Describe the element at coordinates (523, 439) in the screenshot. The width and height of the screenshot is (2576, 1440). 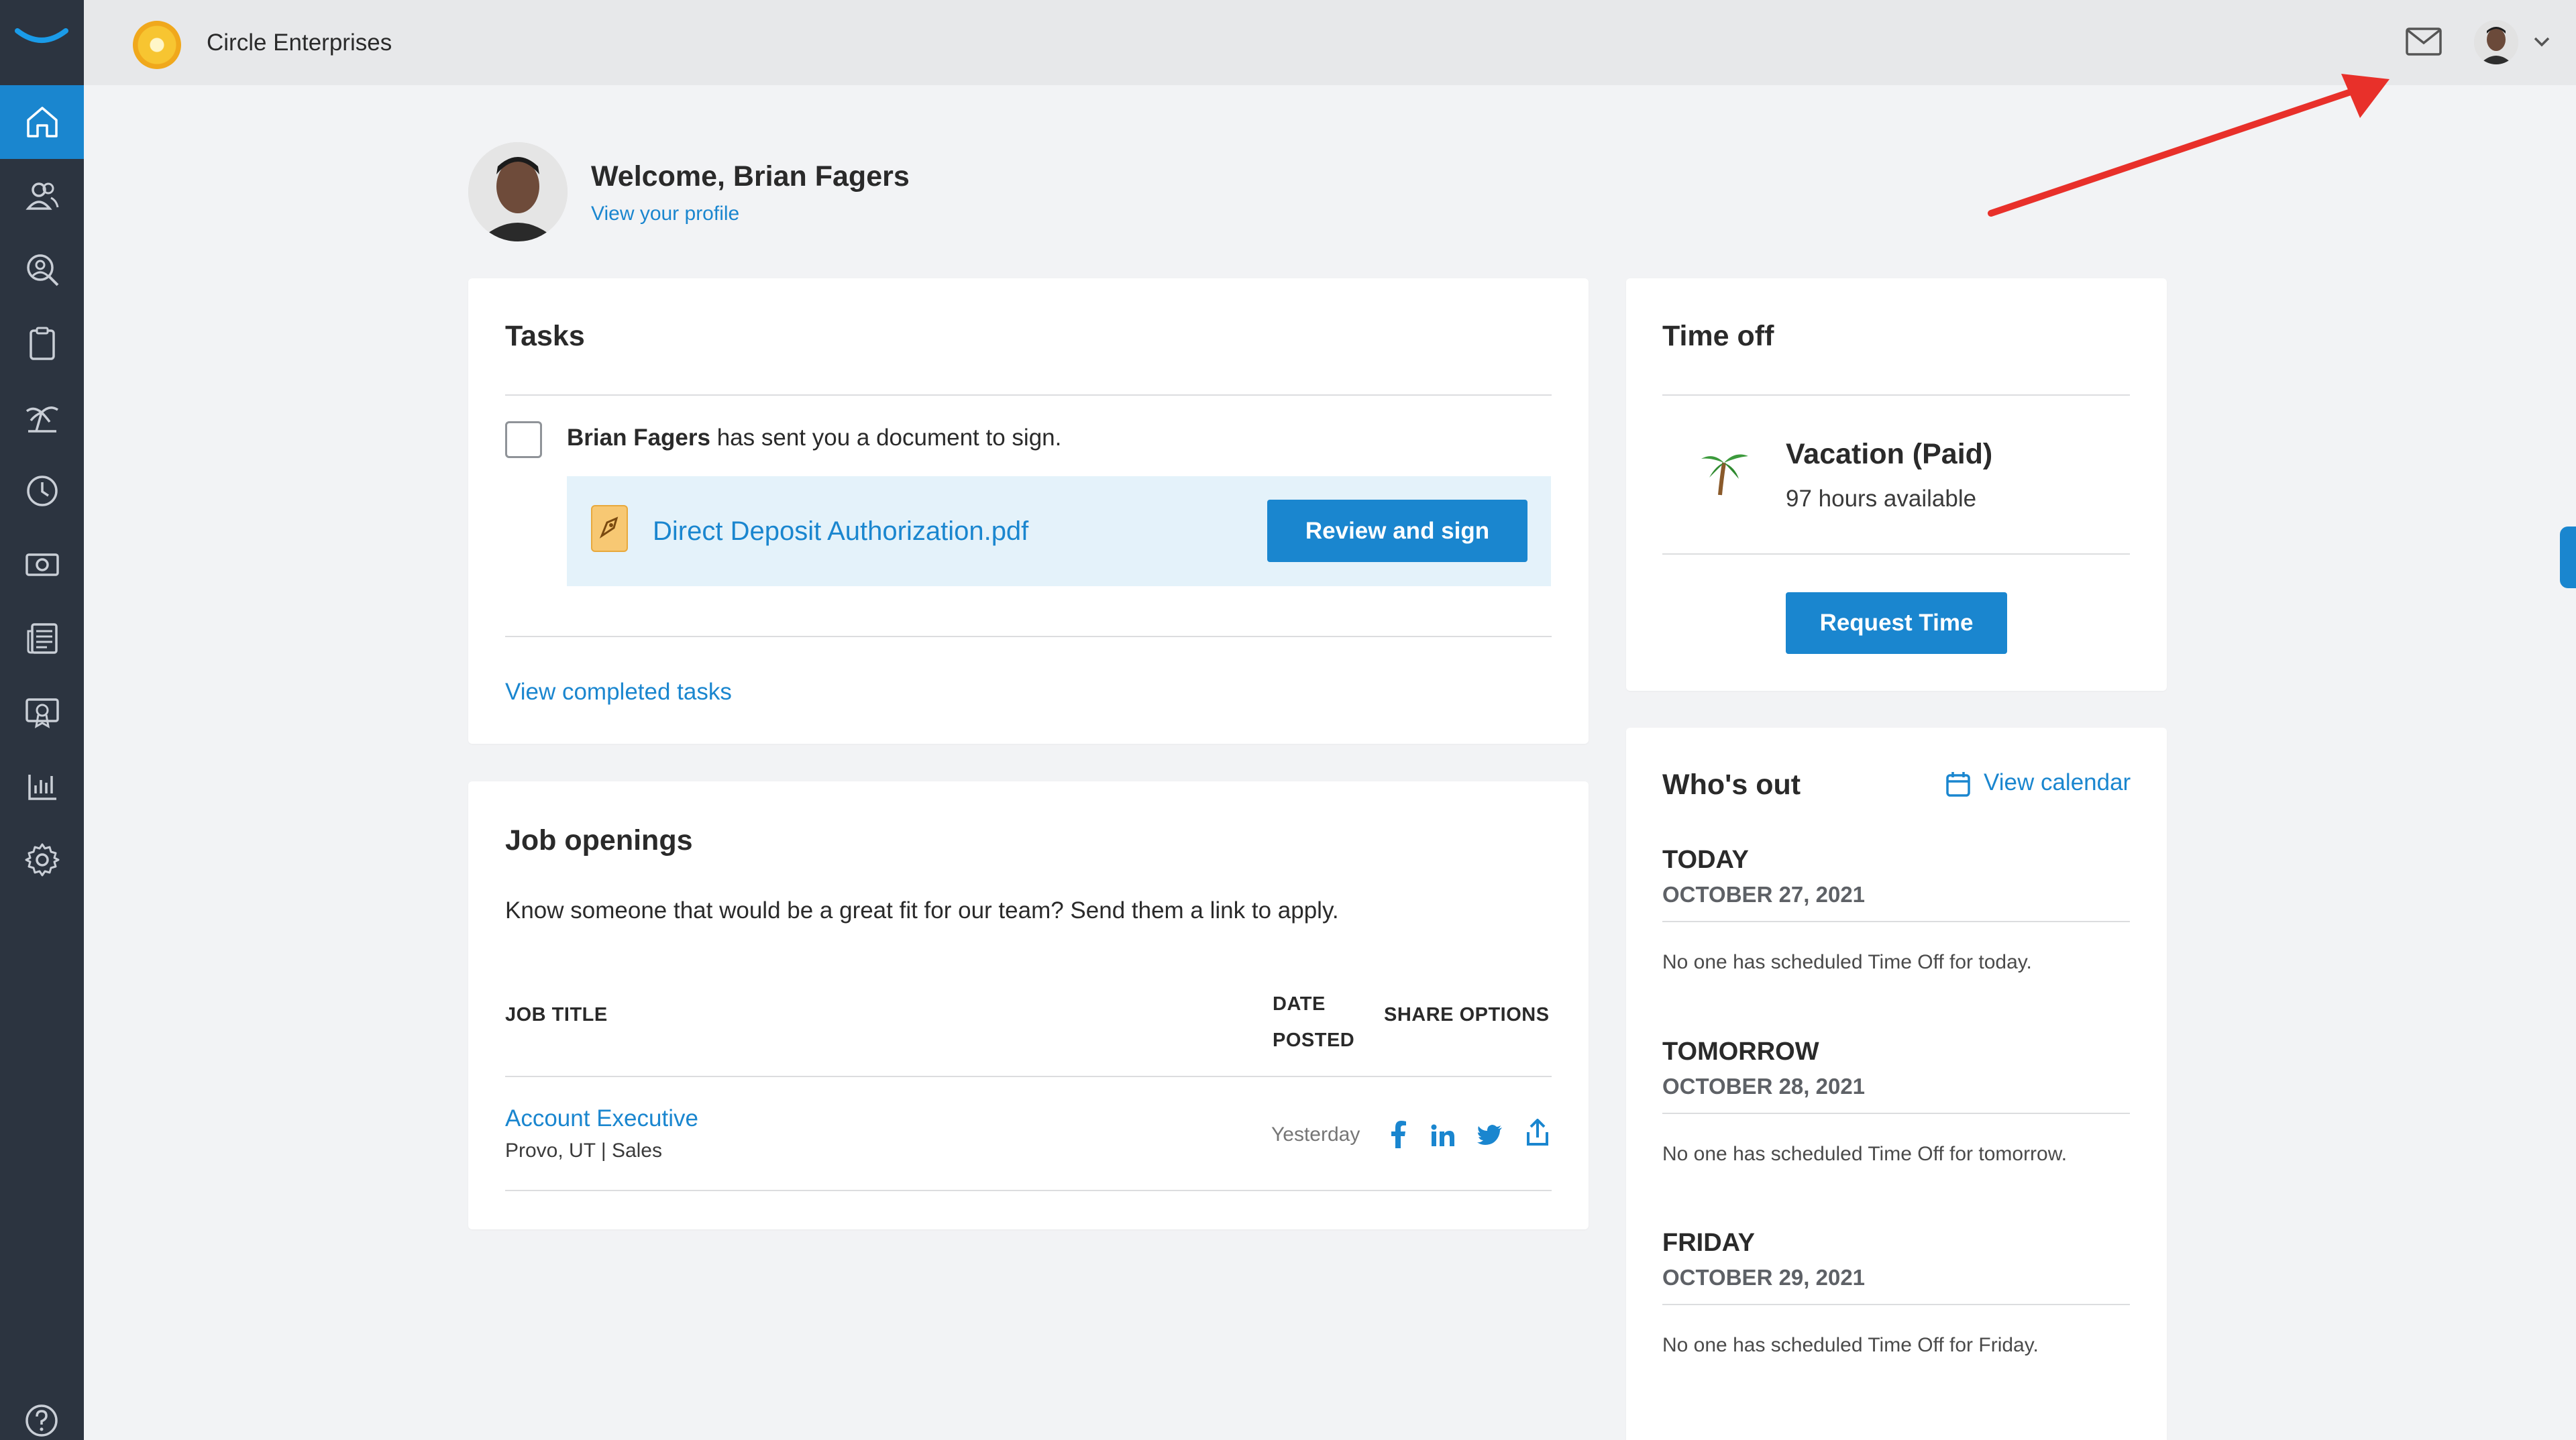
I see `task-checkbox` at that location.